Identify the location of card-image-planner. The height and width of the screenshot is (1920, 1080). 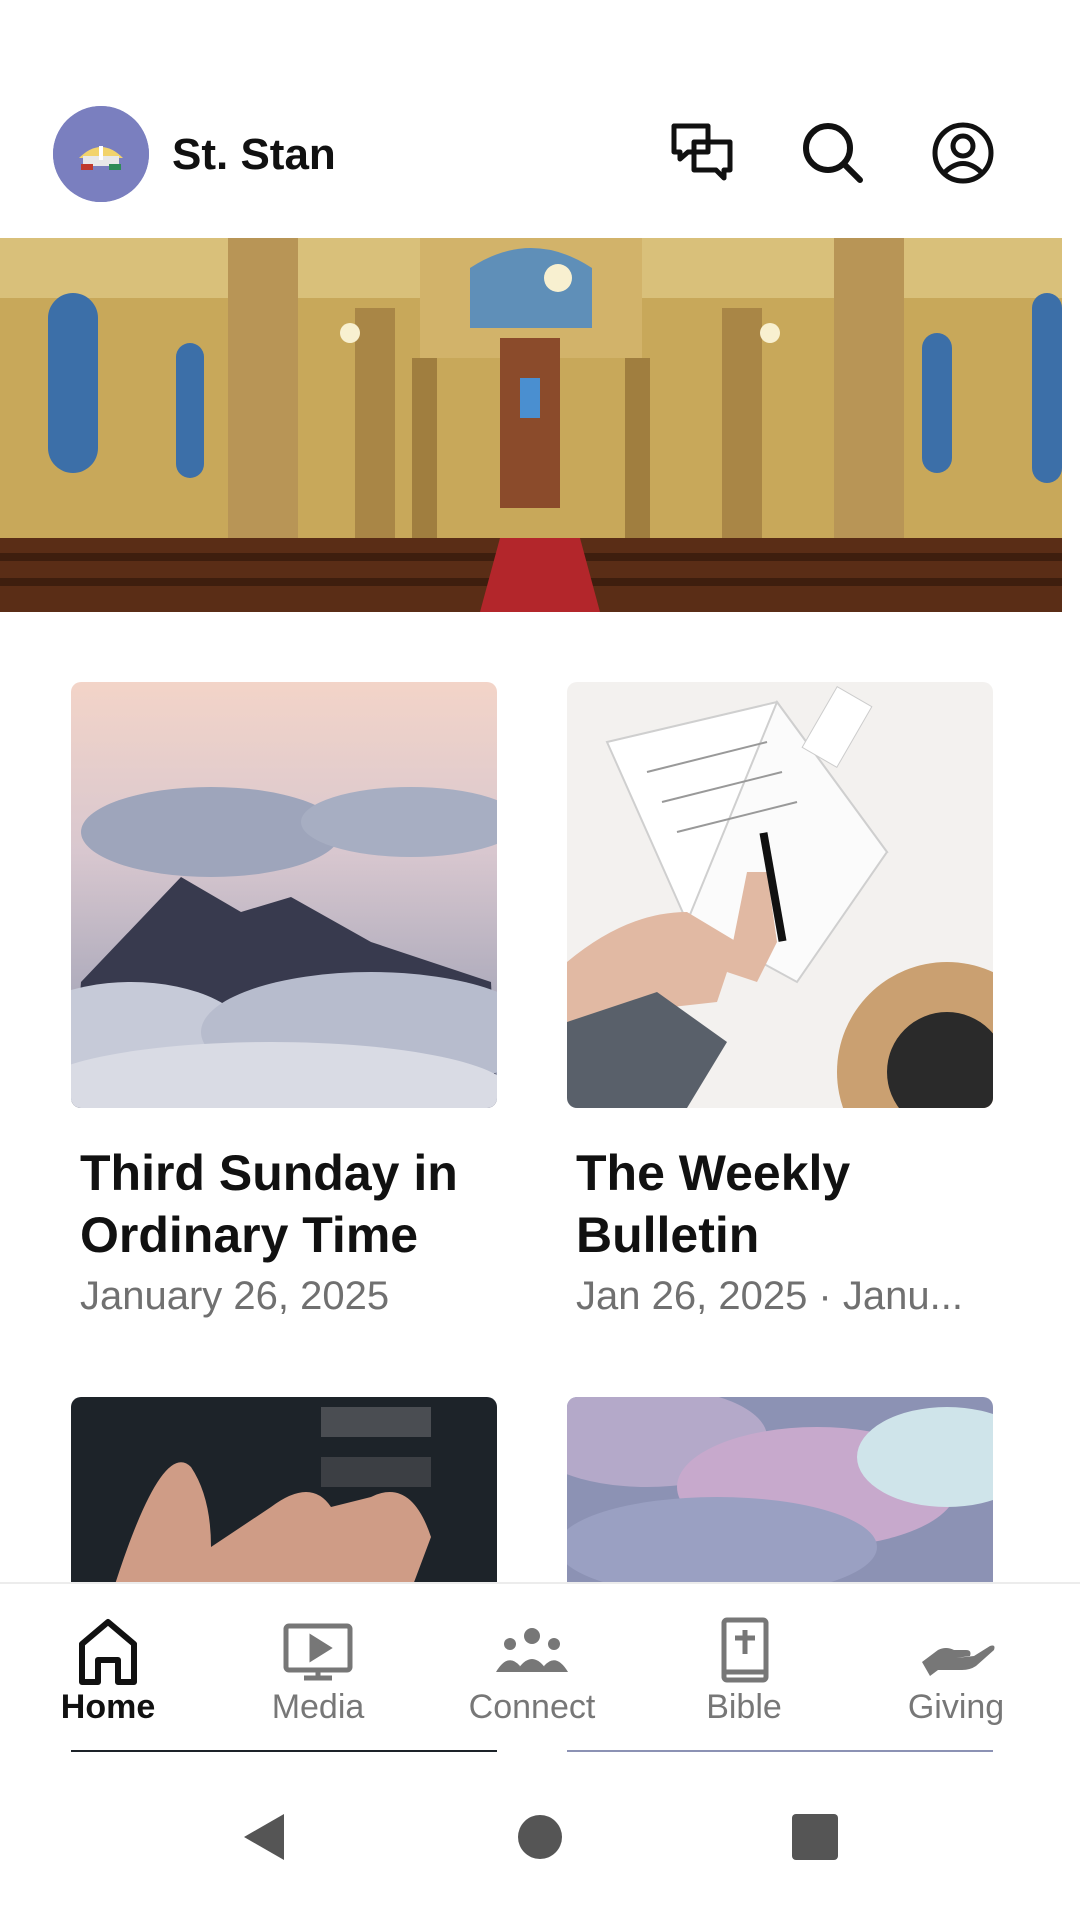
(780, 895).